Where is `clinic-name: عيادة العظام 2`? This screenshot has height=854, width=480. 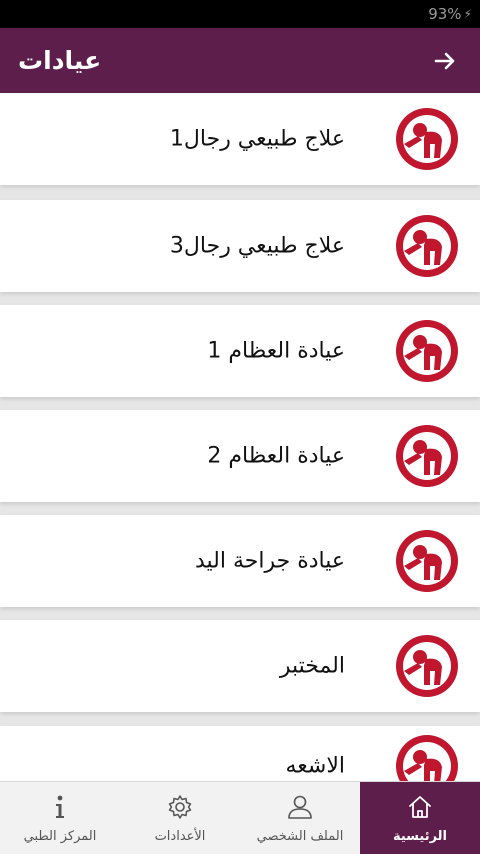 clinic-name: عيادة العظام 2 is located at coordinates (276, 456).